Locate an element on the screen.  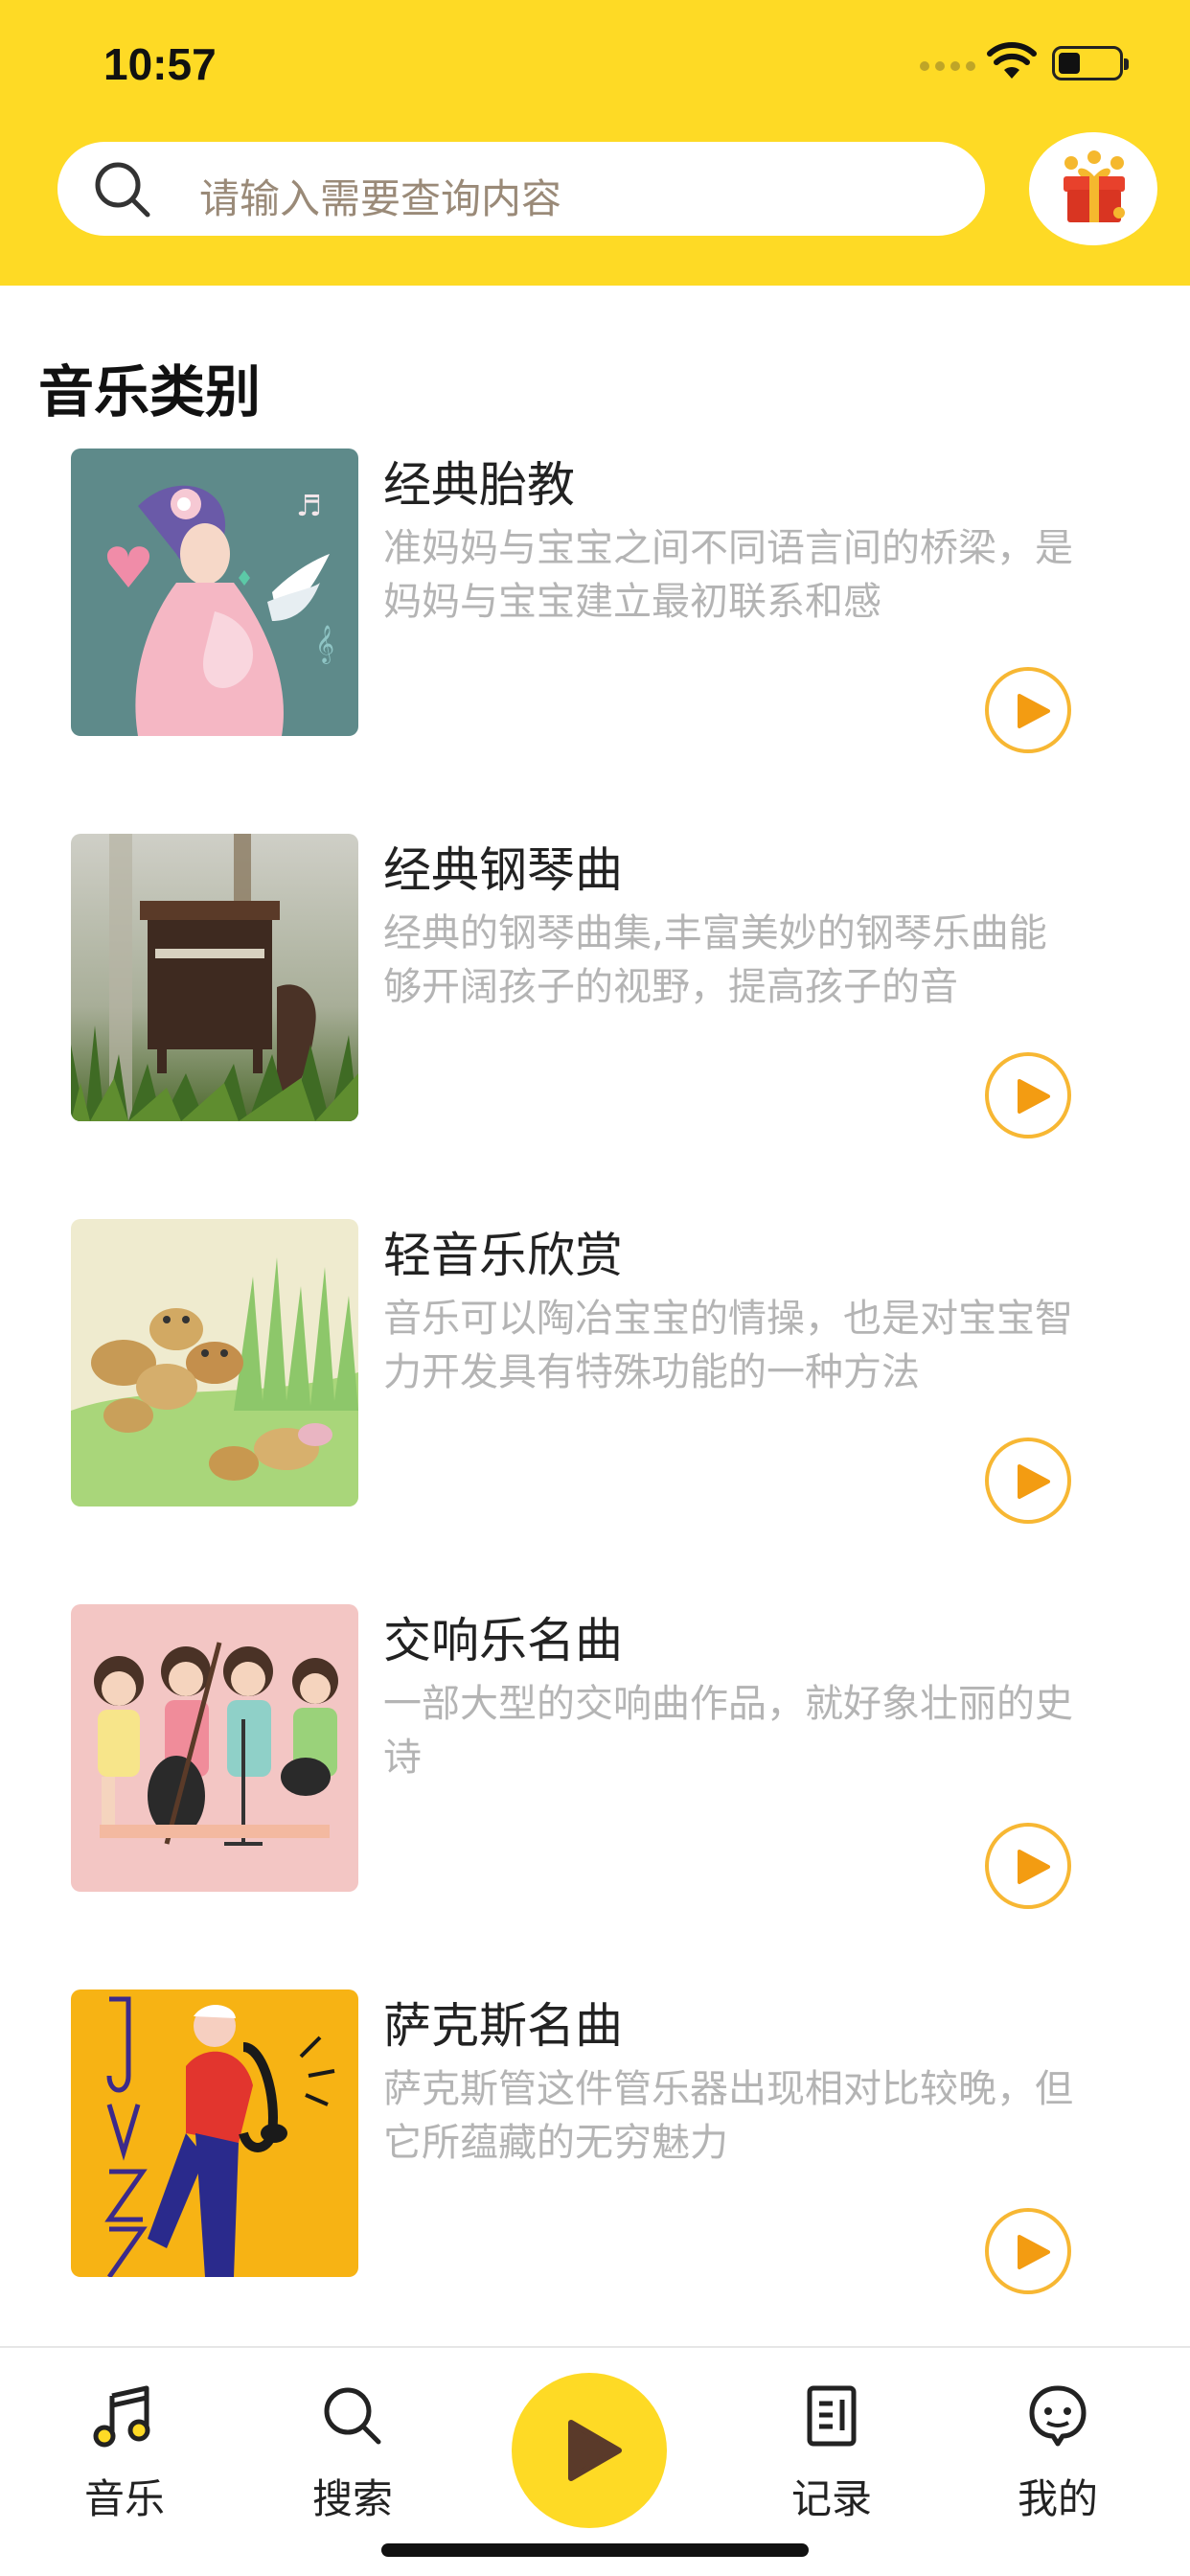
category-thumbnail: ♬ 𝄞 is located at coordinates (214, 592).